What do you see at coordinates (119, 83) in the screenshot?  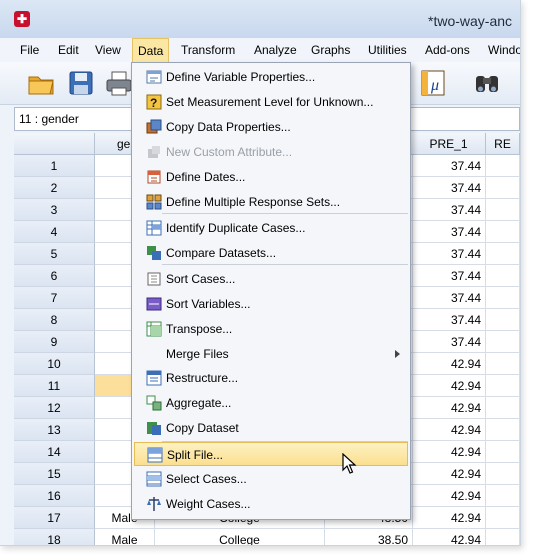 I see `print-icon` at bounding box center [119, 83].